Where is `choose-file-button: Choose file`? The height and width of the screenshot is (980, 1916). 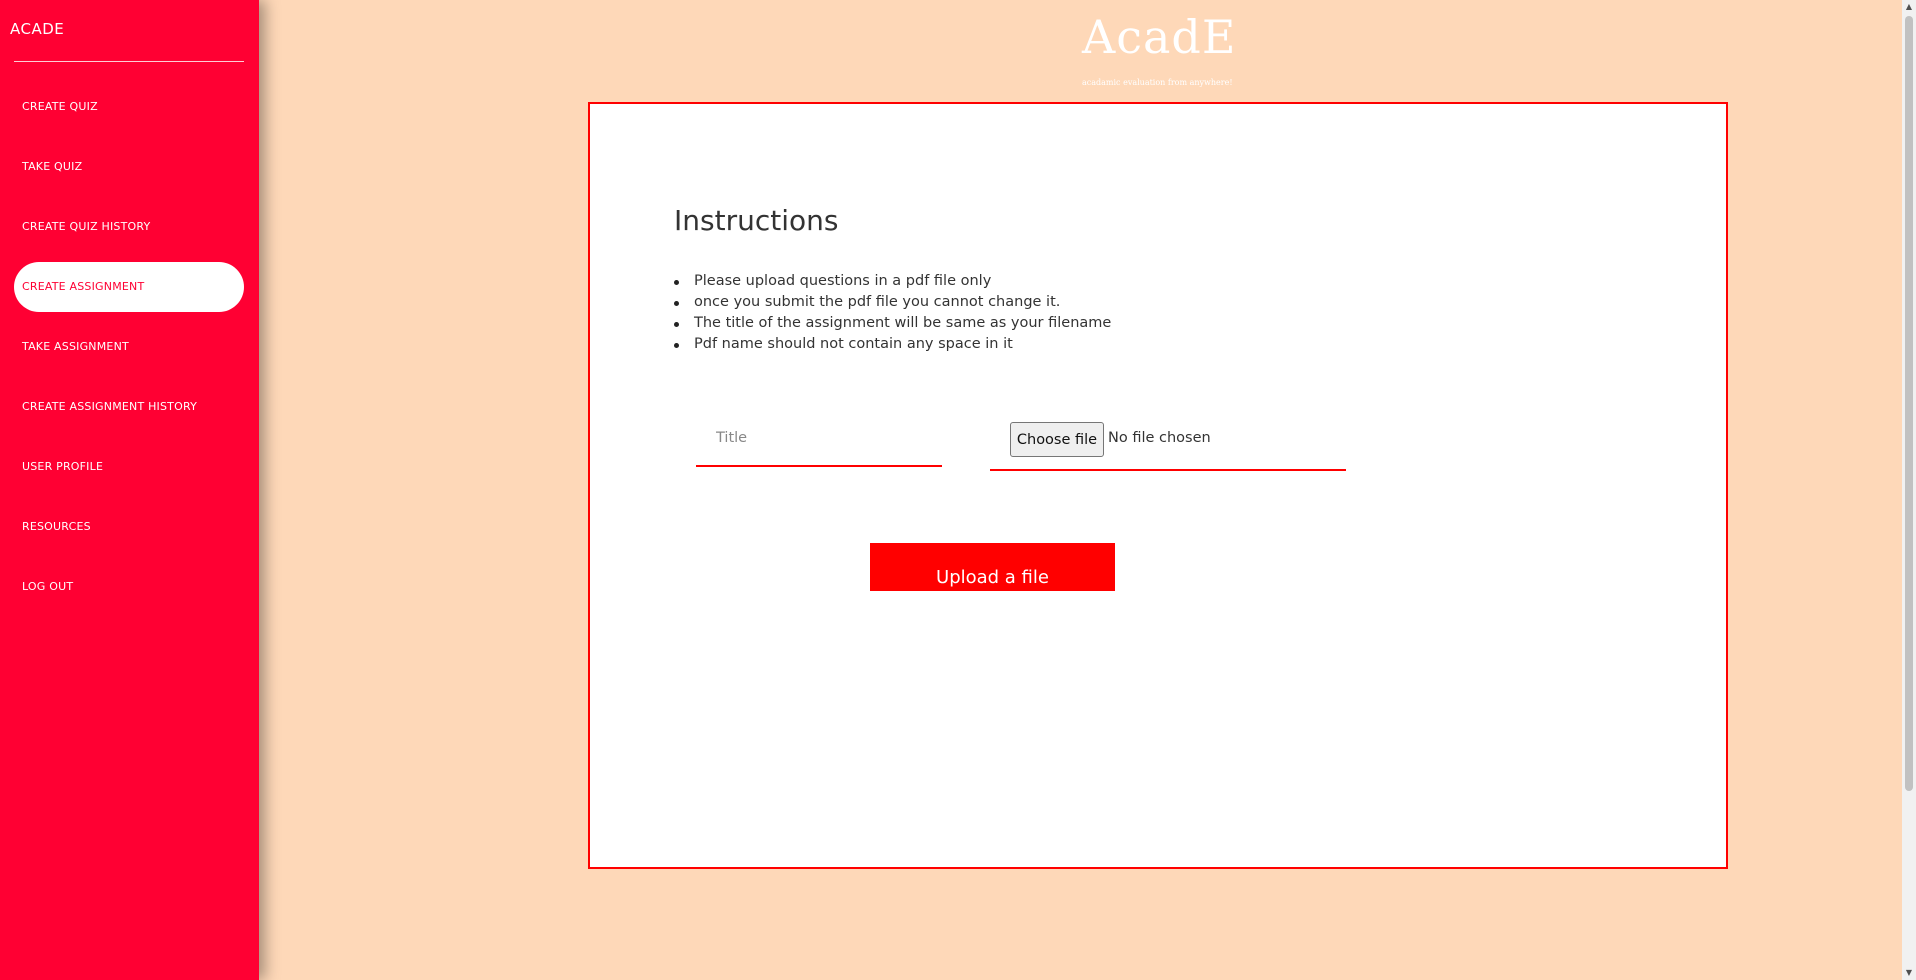
choose-file-button: Choose file is located at coordinates (1057, 439).